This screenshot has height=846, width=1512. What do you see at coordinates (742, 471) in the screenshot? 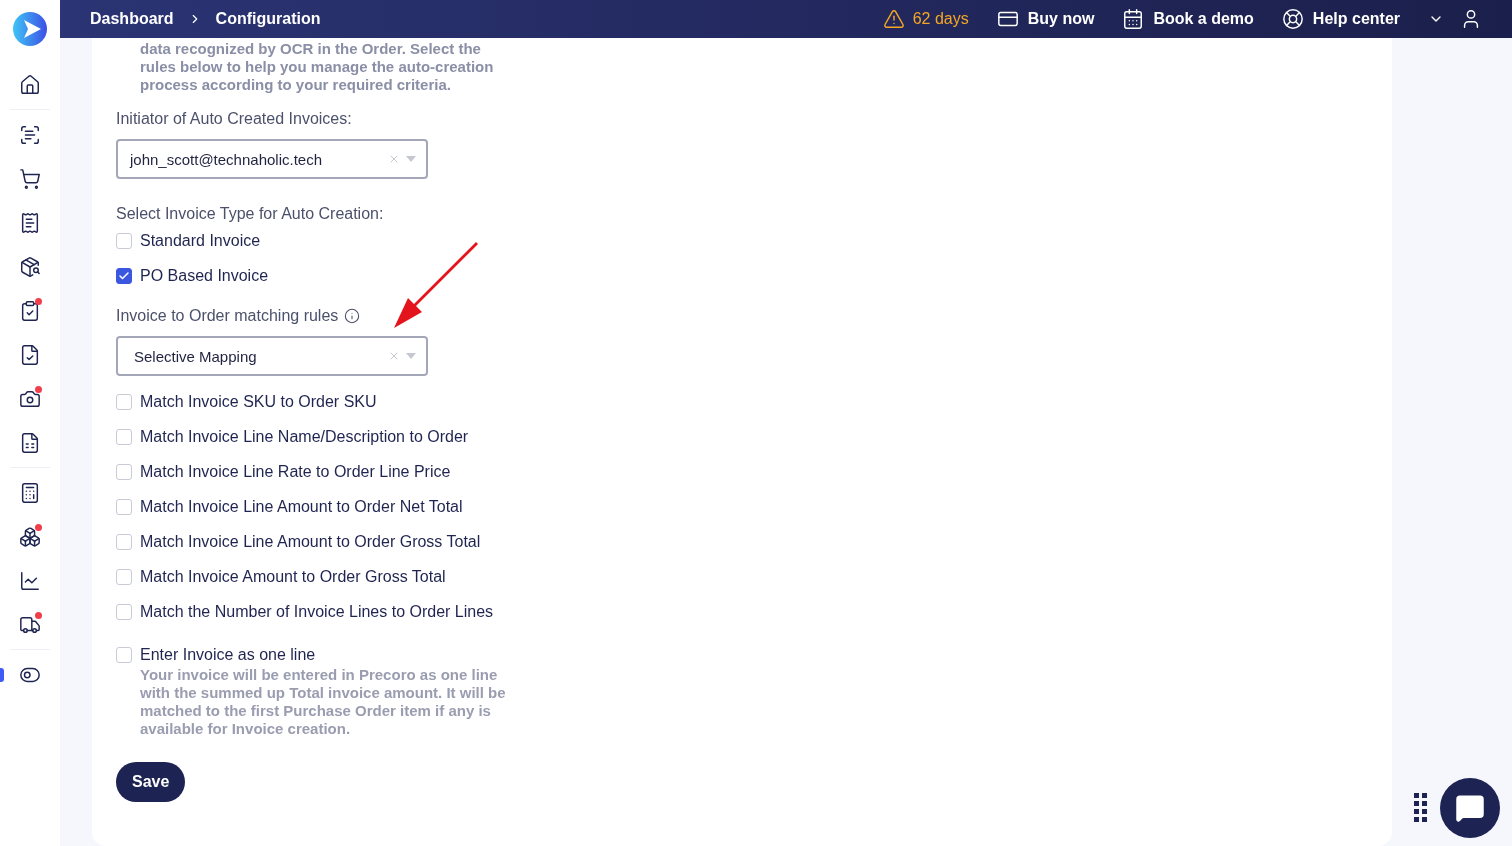
I see `matching-rule-option: Match Invoice Line Rate to Order Line Price` at bounding box center [742, 471].